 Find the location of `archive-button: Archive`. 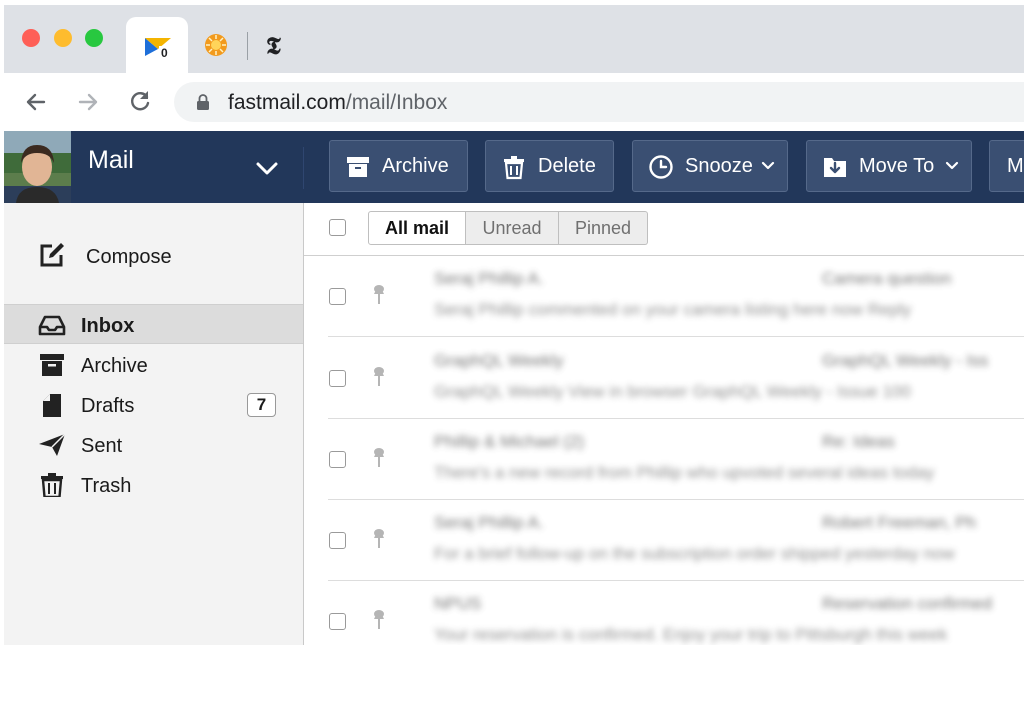

archive-button: Archive is located at coordinates (398, 166).